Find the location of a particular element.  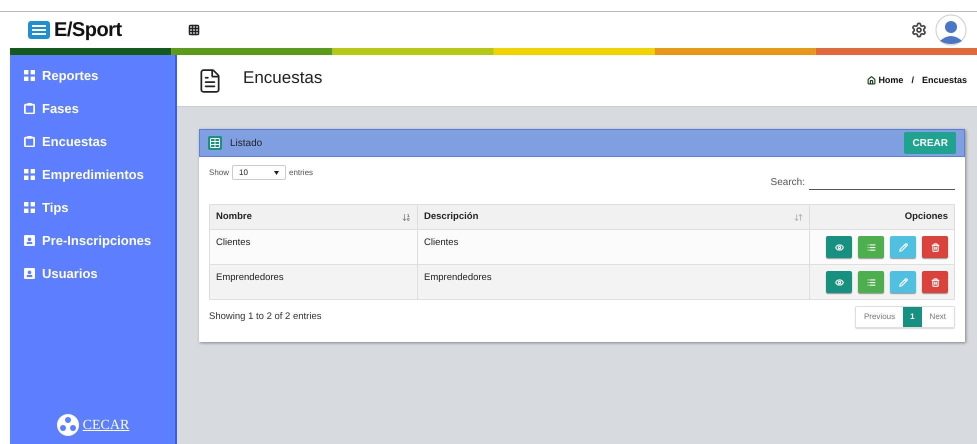

cecar-logo-text: CECAR is located at coordinates (106, 425).